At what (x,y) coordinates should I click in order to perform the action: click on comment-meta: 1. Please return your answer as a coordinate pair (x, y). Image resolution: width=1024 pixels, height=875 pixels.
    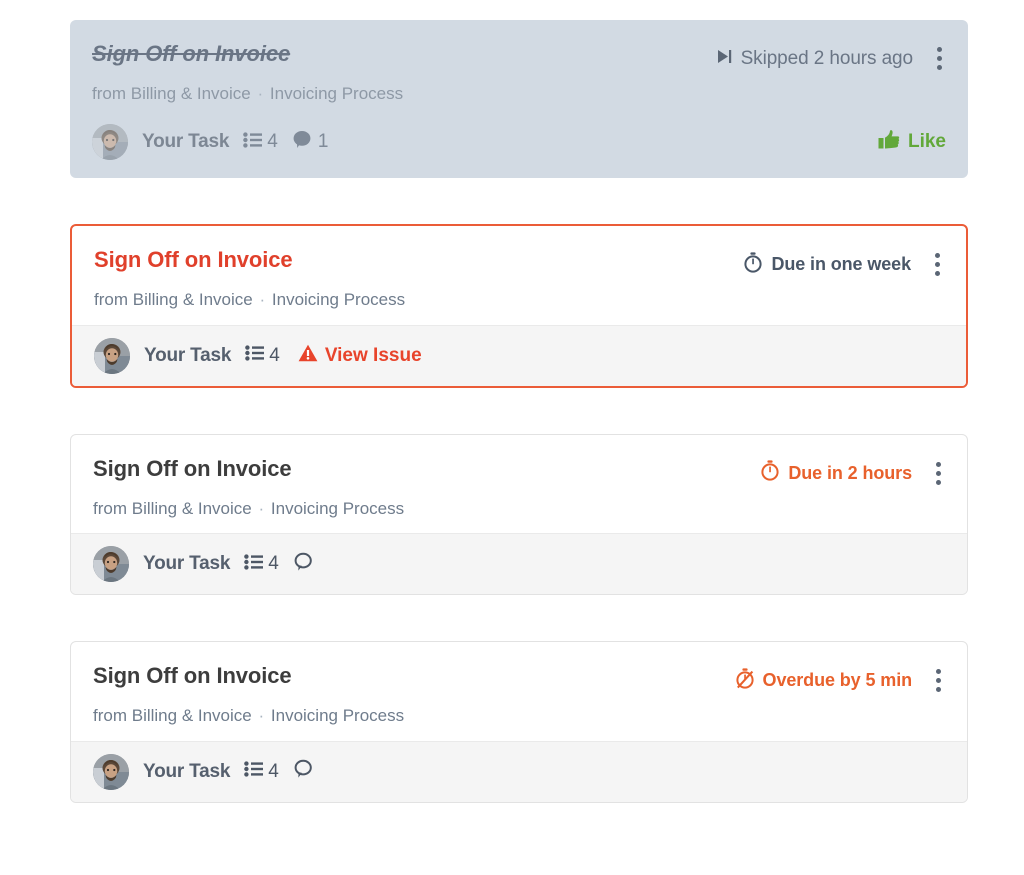
    Looking at the image, I should click on (310, 142).